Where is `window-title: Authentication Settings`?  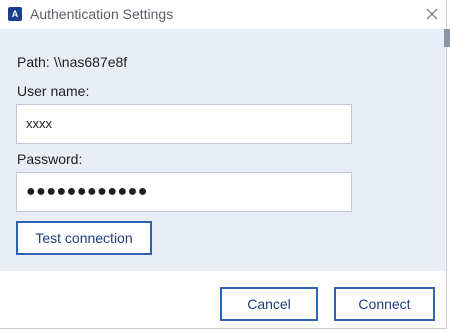
window-title: Authentication Settings is located at coordinates (102, 14).